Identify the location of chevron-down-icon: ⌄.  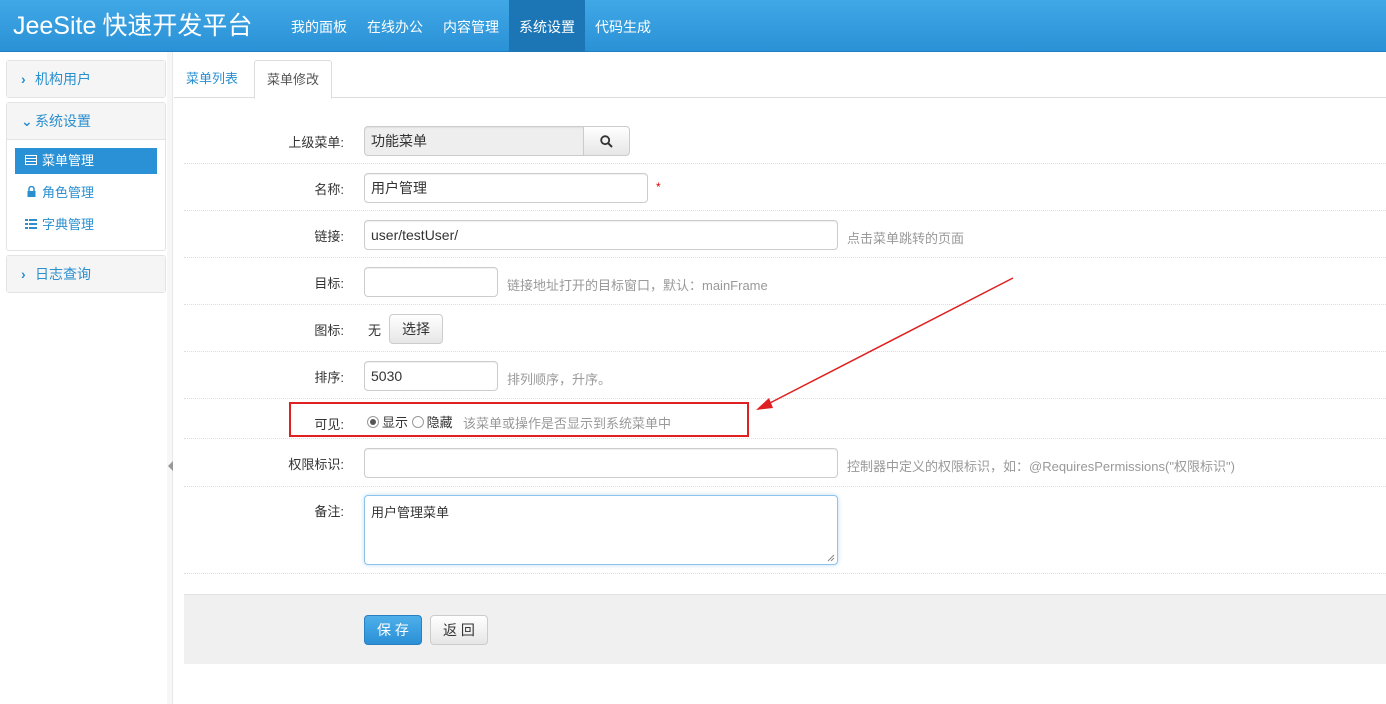
(27, 121).